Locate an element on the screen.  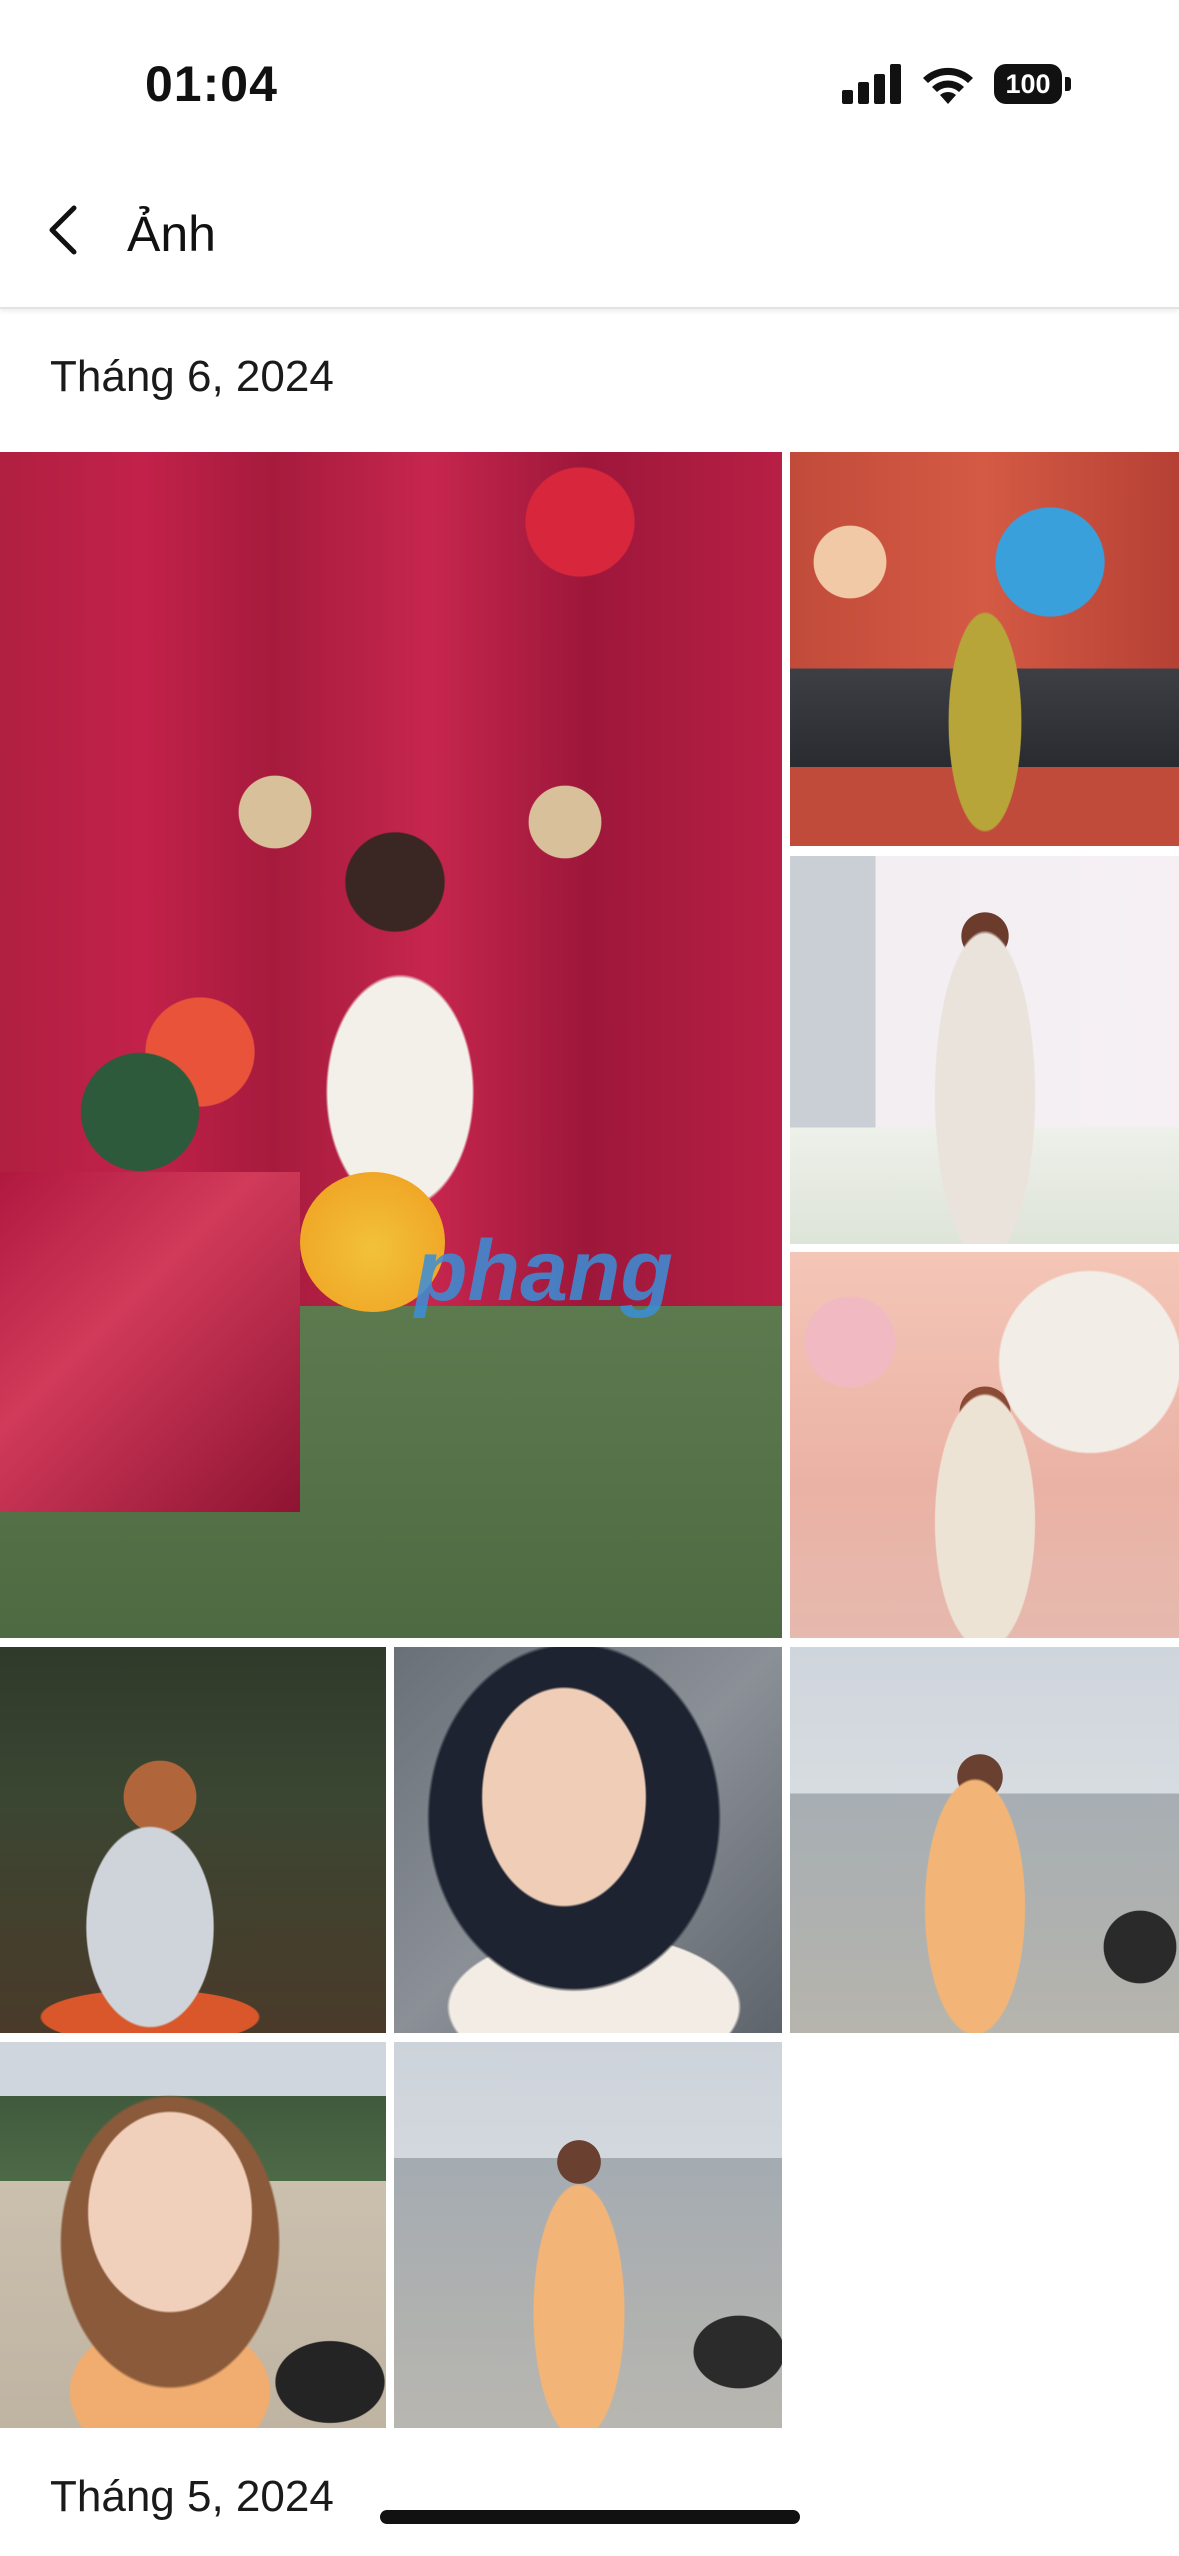
battery-icon: 100 is located at coordinates (1033, 84).